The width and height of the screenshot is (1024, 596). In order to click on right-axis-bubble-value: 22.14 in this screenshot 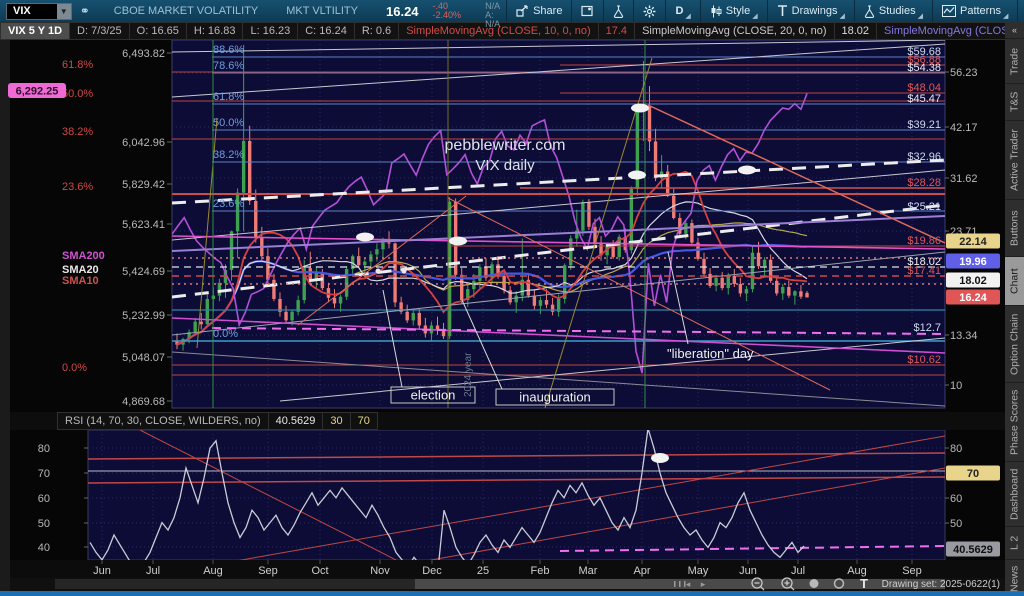, I will do `click(973, 242)`.